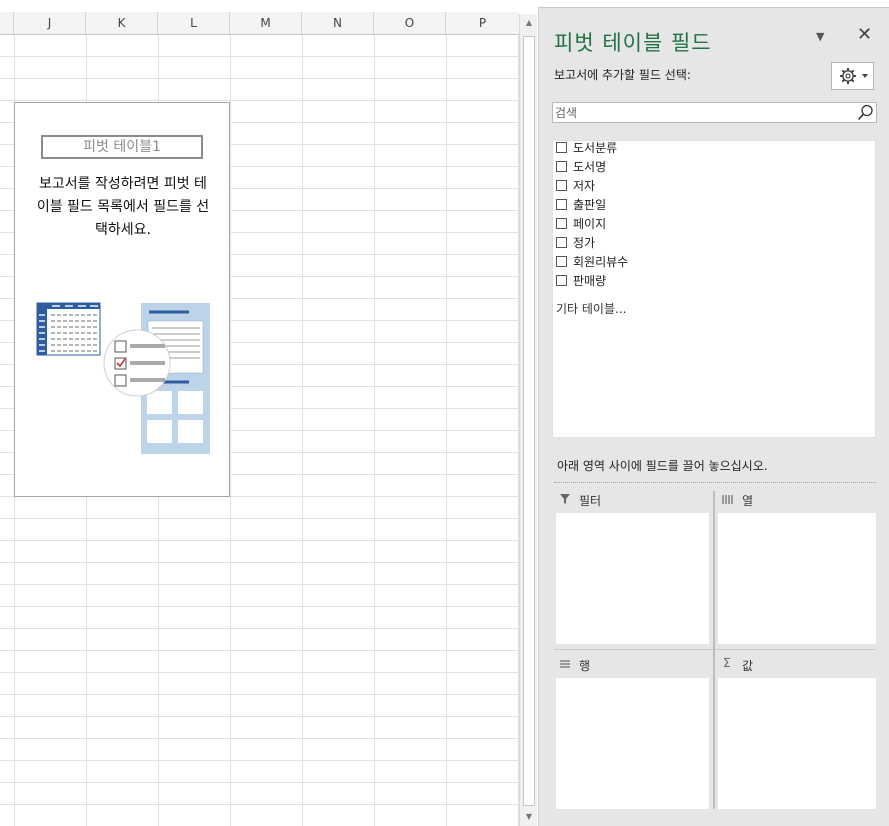 The image size is (889, 826). Describe the element at coordinates (122, 147) in the screenshot. I see `pivot-table-name: 피벗 테이블1` at that location.